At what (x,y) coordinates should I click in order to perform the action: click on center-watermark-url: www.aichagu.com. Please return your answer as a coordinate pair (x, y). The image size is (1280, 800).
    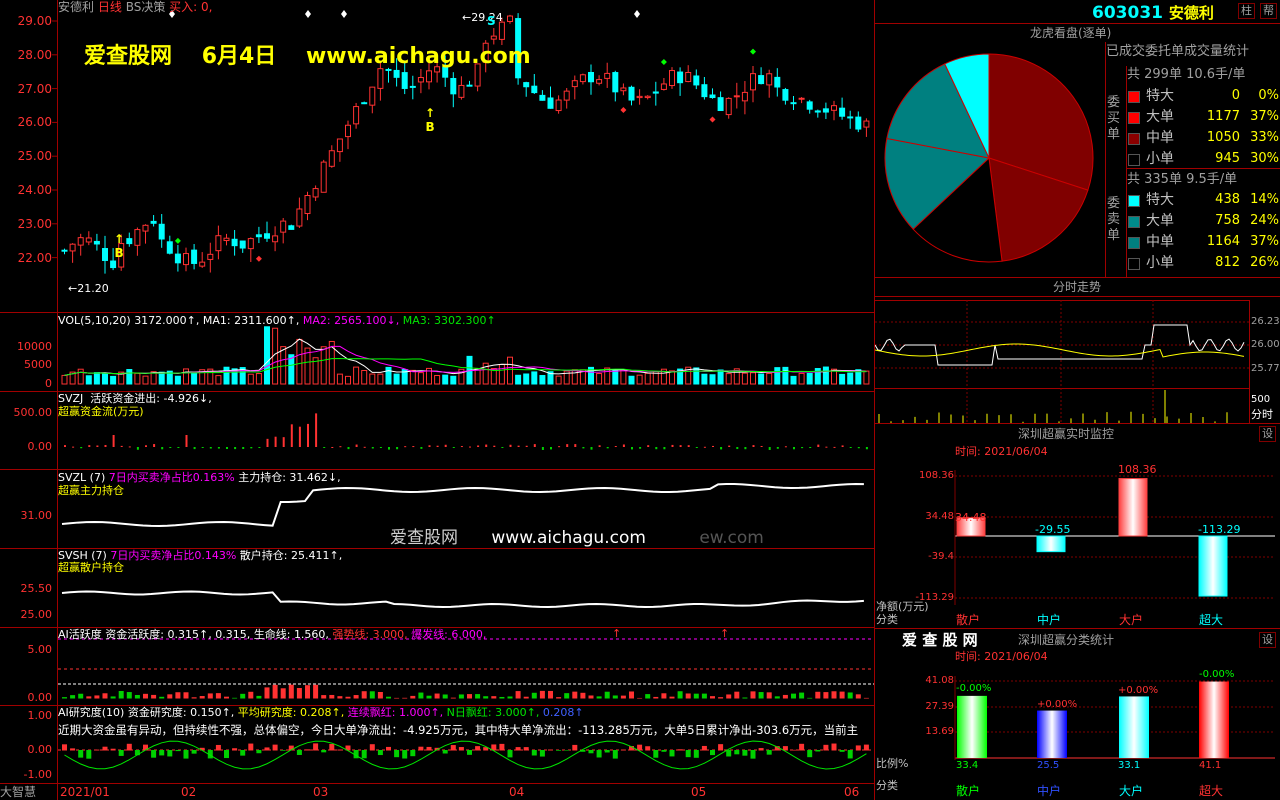
    Looking at the image, I should click on (568, 538).